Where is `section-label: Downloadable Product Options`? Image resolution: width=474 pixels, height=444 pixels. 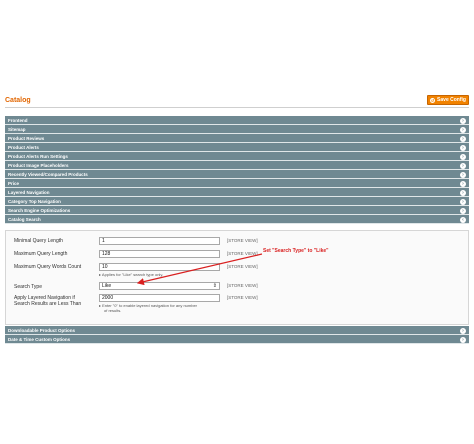
section-label: Downloadable Product Options is located at coordinates (42, 330).